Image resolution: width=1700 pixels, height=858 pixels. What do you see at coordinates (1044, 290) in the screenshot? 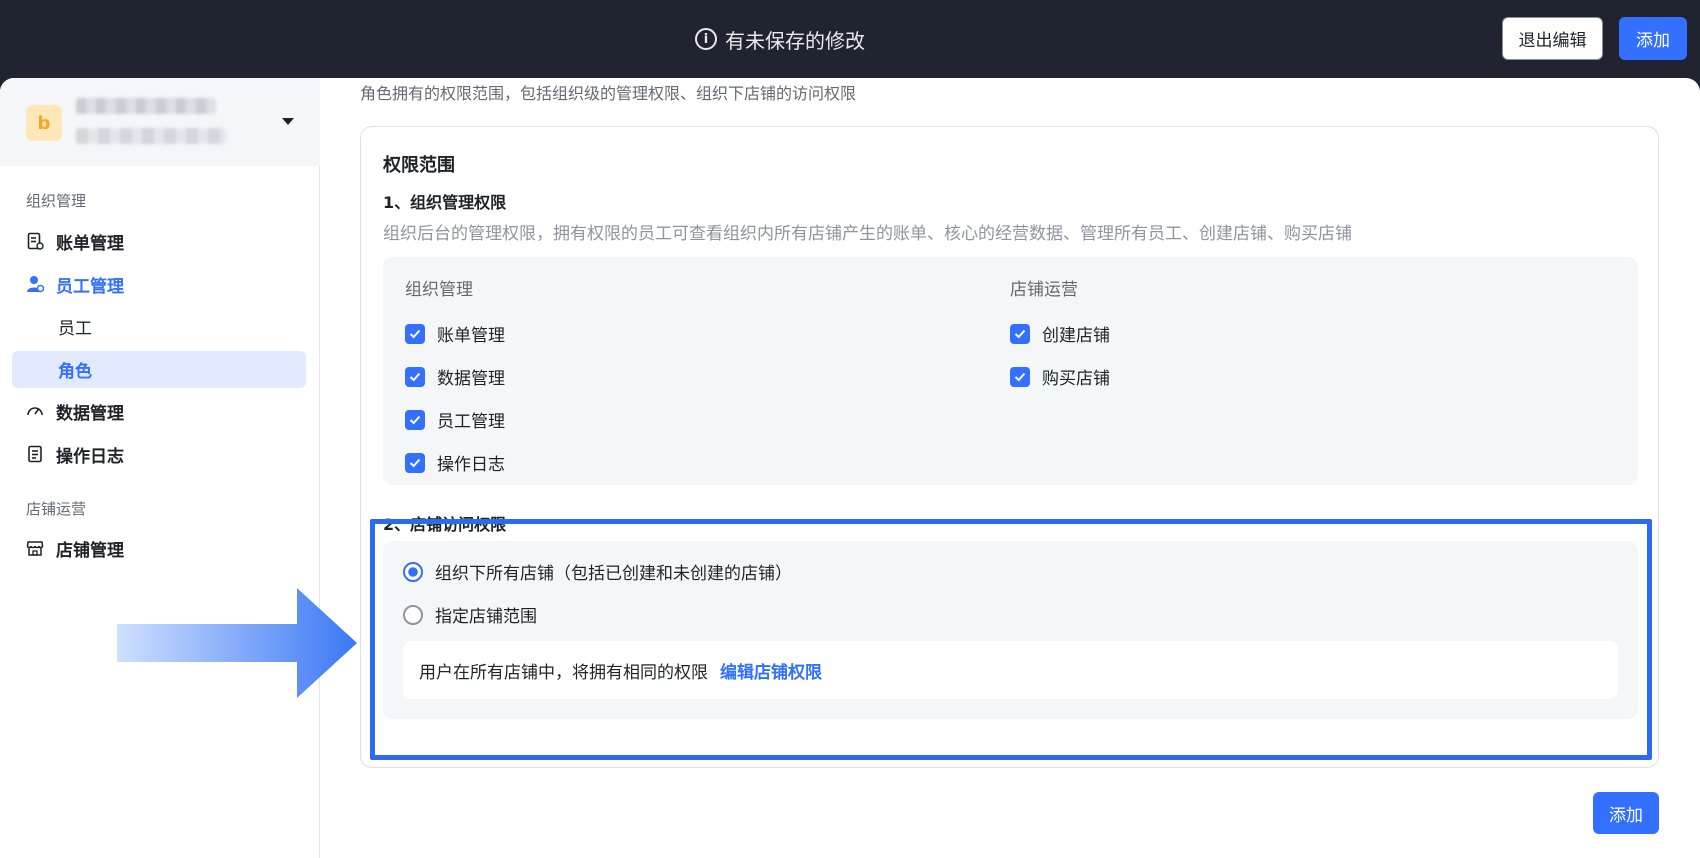
I see `column-title-store: 店铺运营` at bounding box center [1044, 290].